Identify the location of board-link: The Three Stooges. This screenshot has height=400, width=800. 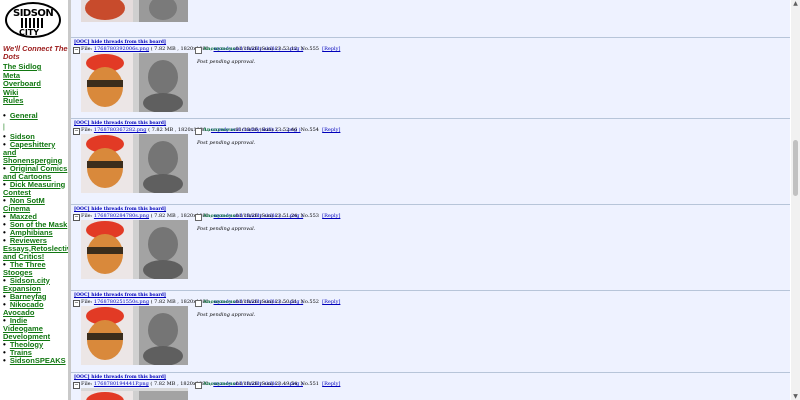
(24, 268).